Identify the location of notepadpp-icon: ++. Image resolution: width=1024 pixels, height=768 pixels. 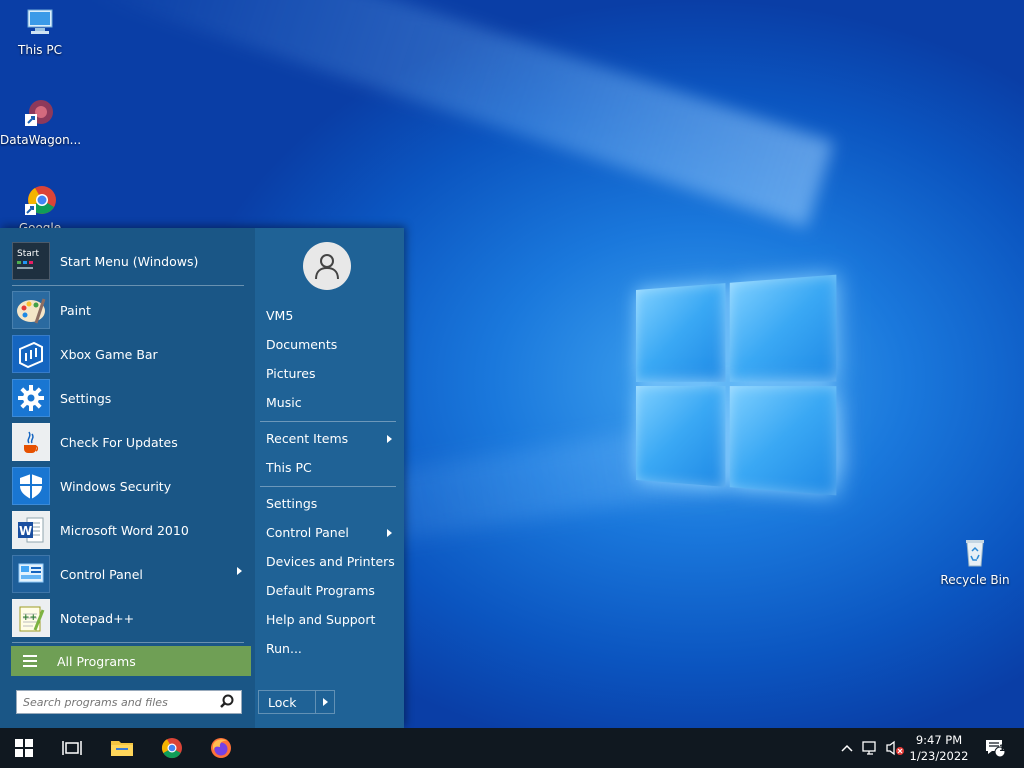
(31, 618).